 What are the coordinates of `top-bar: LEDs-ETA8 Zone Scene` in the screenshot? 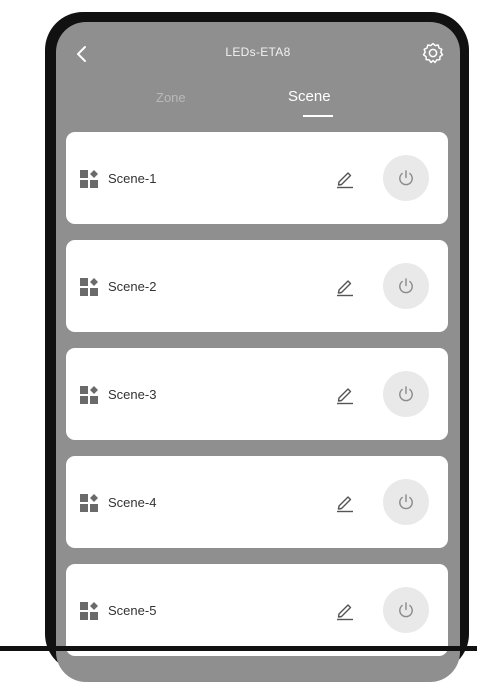 It's located at (258, 77).